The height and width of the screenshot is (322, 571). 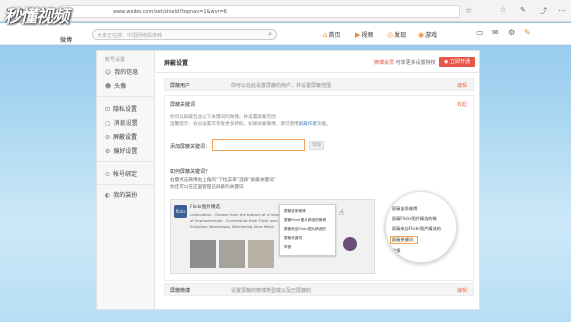 I want to click on video-icon: ▶, so click(x=358, y=35).